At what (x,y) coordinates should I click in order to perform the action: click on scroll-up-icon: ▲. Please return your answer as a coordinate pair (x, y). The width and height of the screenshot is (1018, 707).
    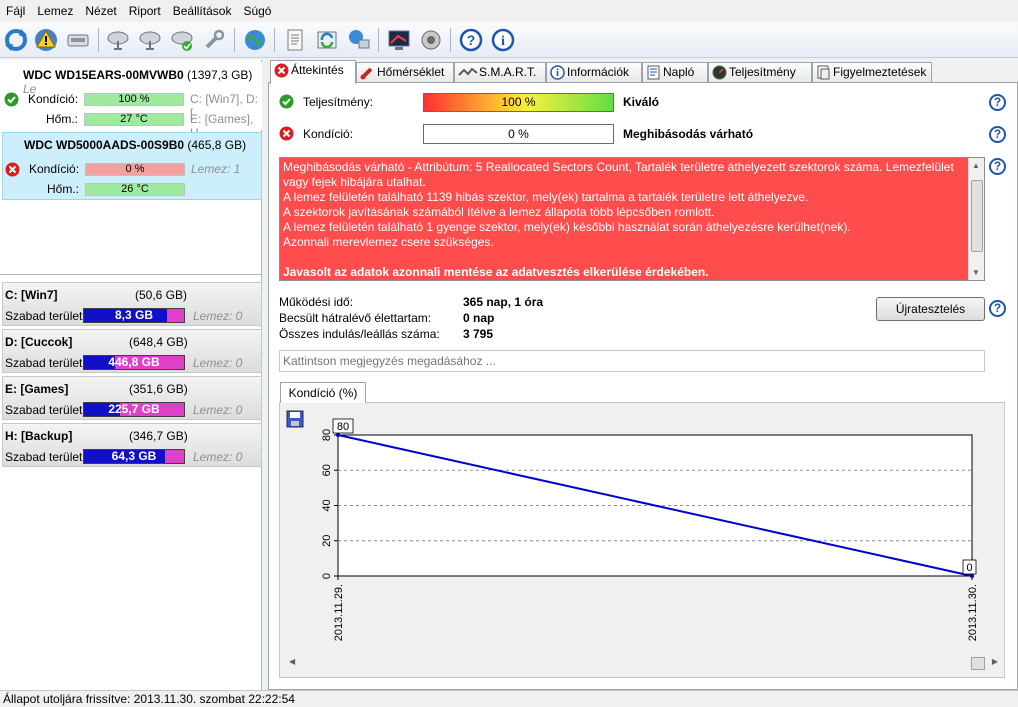
    Looking at the image, I should click on (976, 165).